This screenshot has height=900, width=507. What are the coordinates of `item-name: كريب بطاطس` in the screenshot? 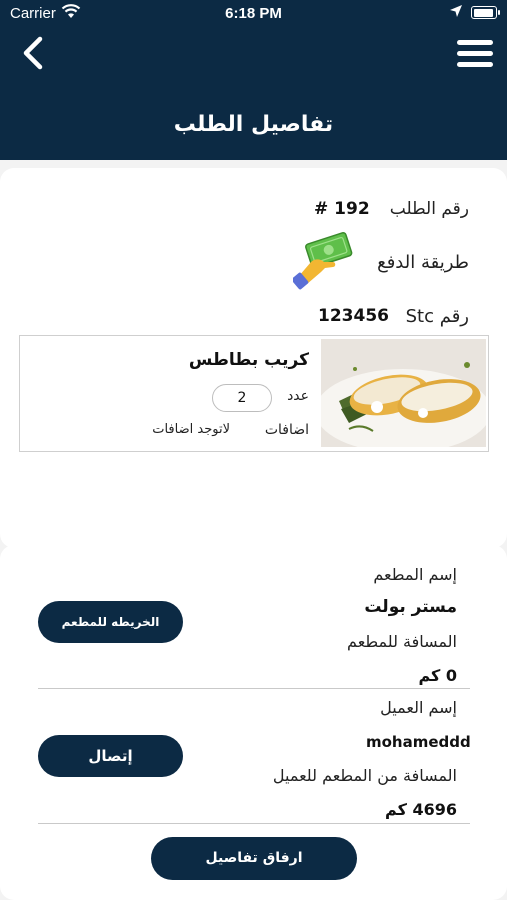 It's located at (248, 360).